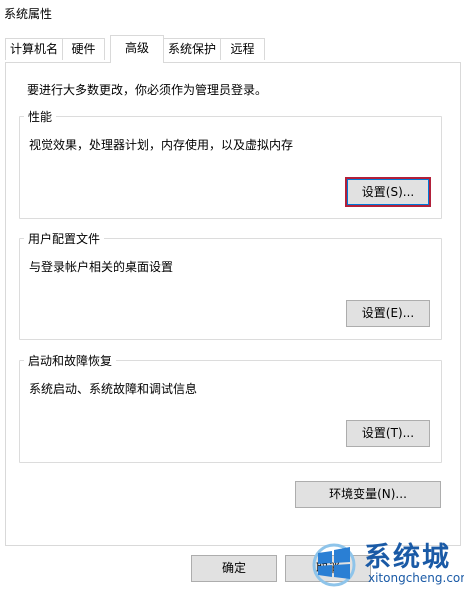  Describe the element at coordinates (232, 14) in the screenshot. I see `title-bar: 系统属性` at that location.